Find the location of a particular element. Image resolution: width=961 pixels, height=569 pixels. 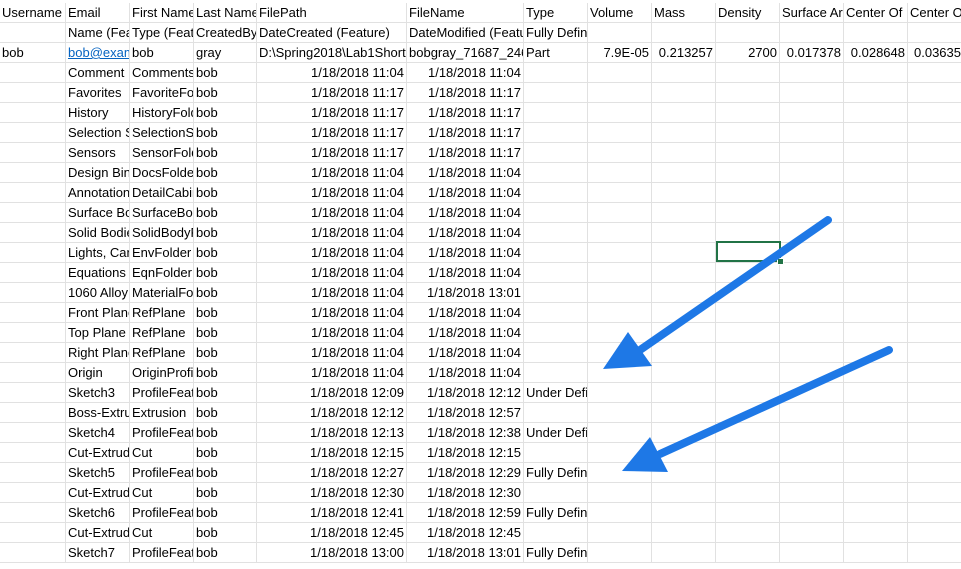

arrow-to-origin is located at coordinates (717, 292).